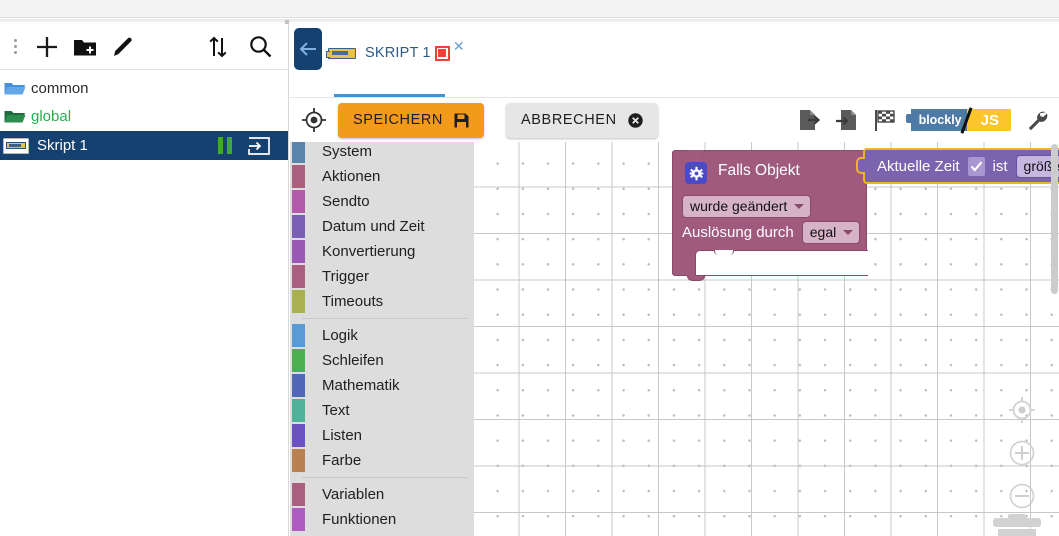 The image size is (1059, 536). I want to click on arrow-left-icon, so click(308, 49).